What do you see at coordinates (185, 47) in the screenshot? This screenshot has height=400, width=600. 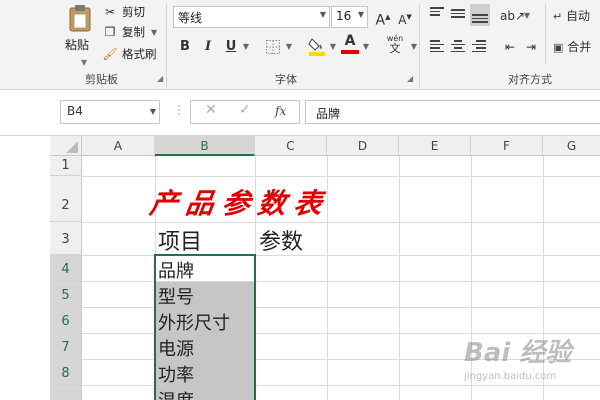 I see `bold-button: B` at bounding box center [185, 47].